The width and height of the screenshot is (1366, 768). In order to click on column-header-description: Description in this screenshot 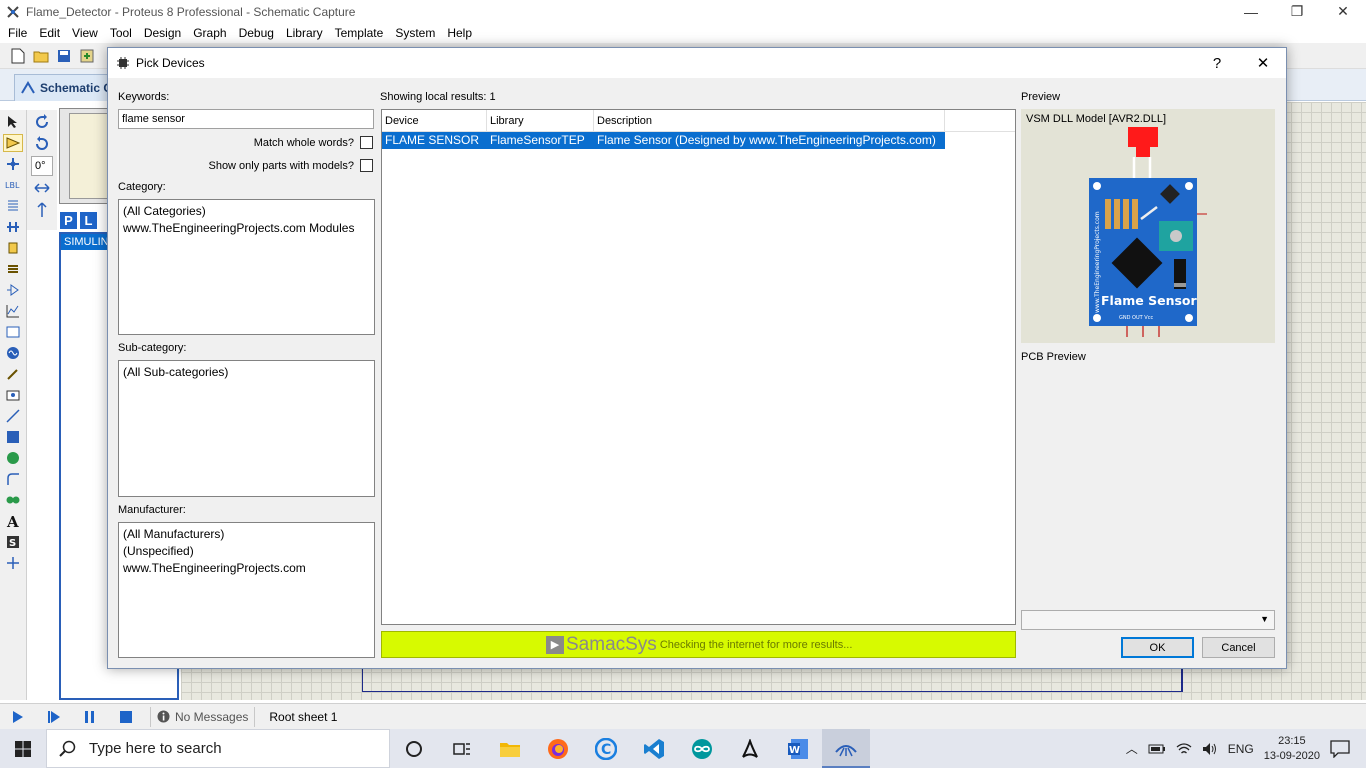, I will do `click(769, 120)`.